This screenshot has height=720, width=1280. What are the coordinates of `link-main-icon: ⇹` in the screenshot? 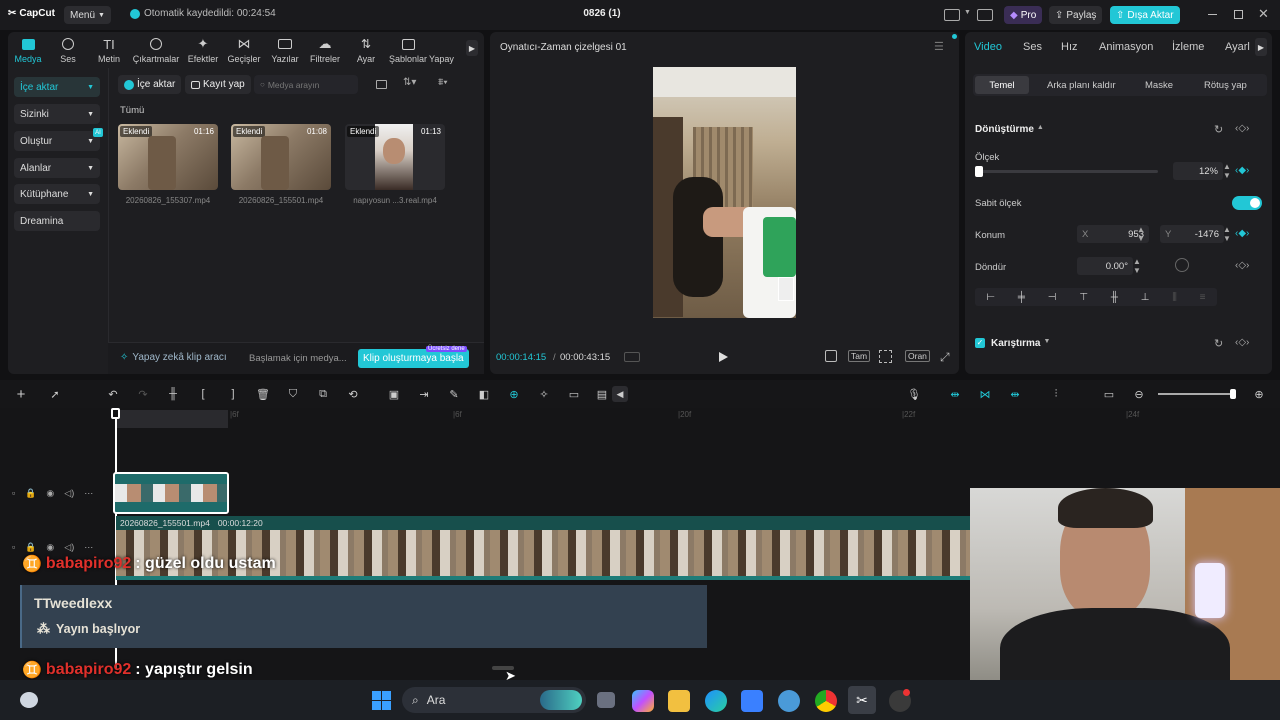 It's located at (955, 394).